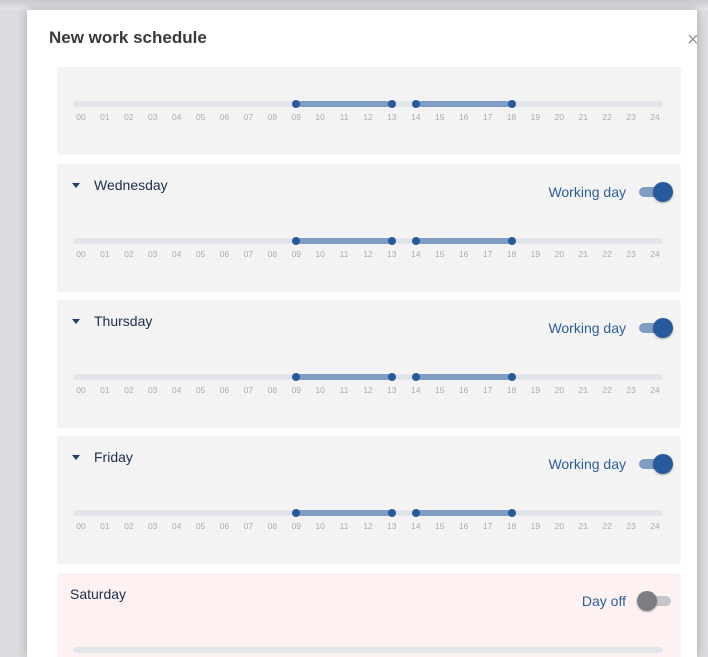 The image size is (708, 657). Describe the element at coordinates (123, 321) in the screenshot. I see `day-name: Thursday` at that location.